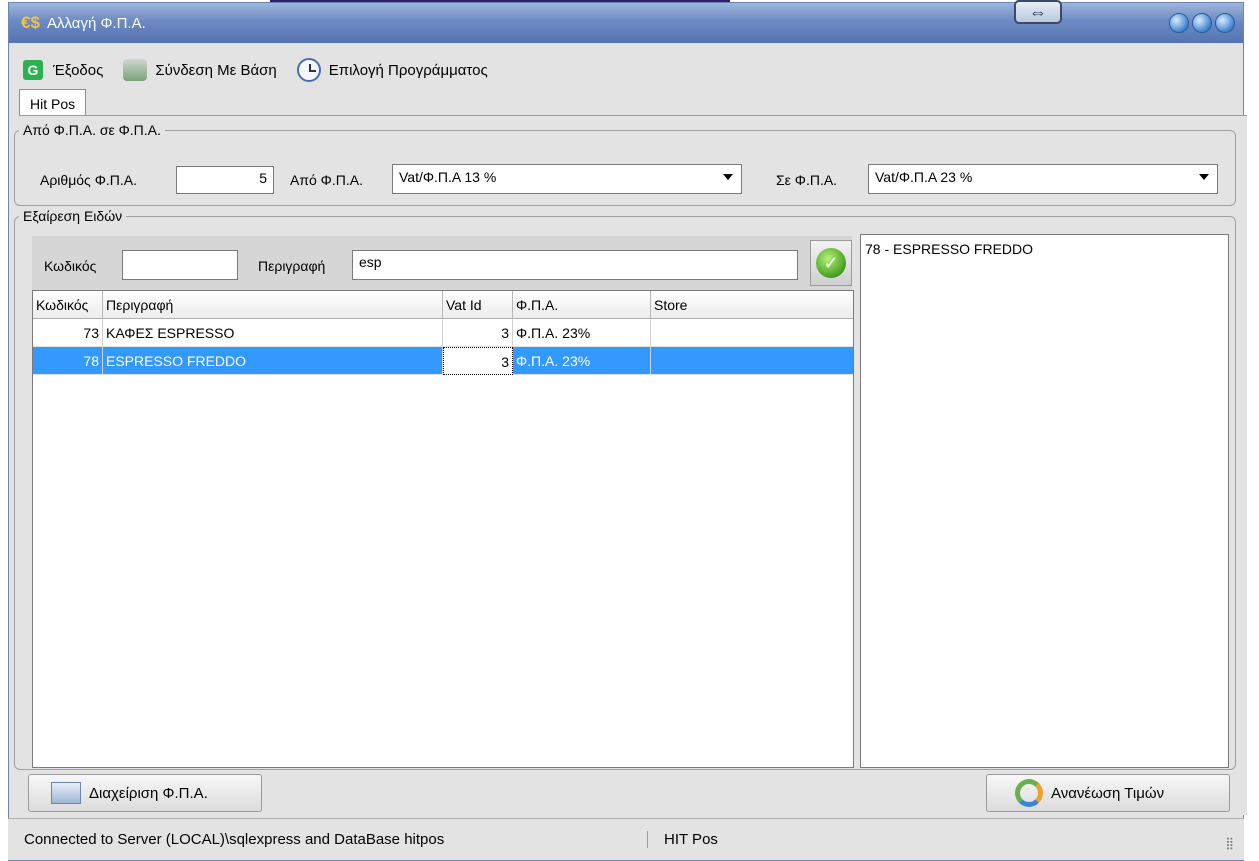 The width and height of the screenshot is (1259, 861). Describe the element at coordinates (78, 70) in the screenshot. I see `menu-exit-label: Έξοδος` at that location.